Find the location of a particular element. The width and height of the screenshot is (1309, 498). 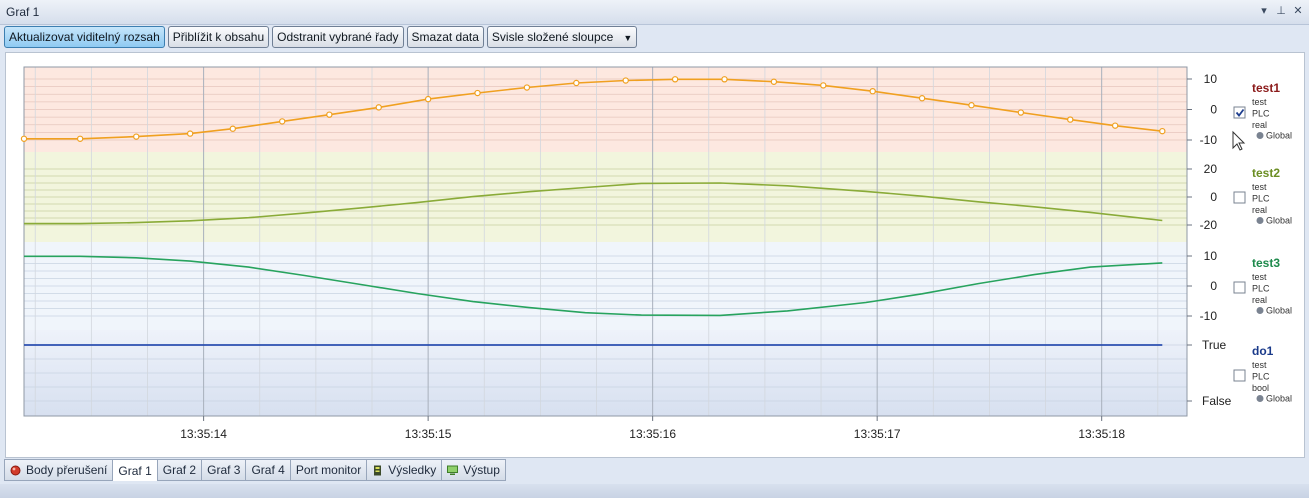

tab-label: Graf 3 is located at coordinates (224, 470).